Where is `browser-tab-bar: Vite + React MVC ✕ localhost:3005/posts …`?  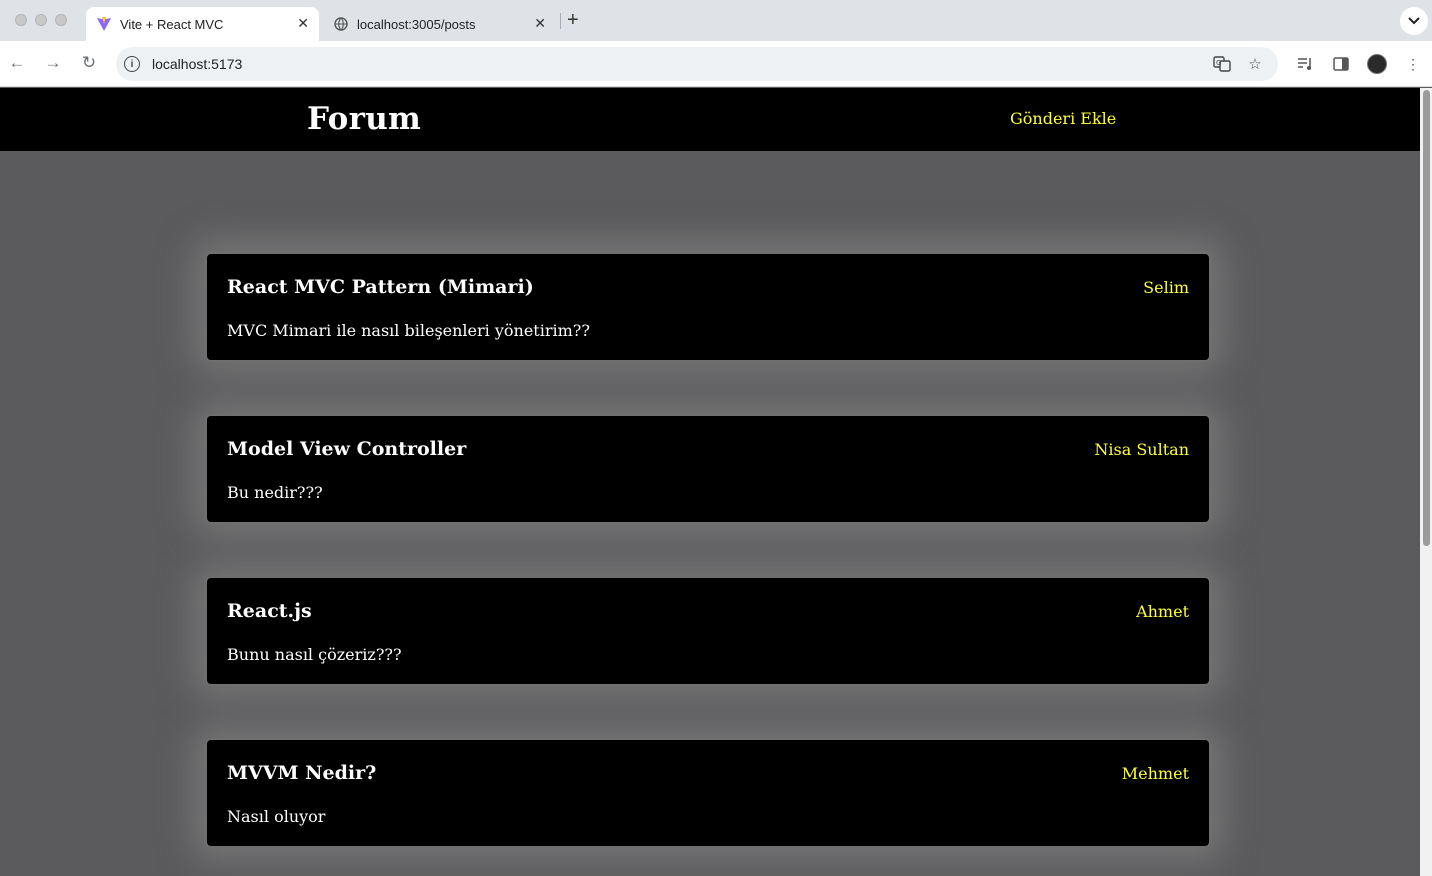
browser-tab-bar: Vite + React MVC ✕ localhost:3005/posts … is located at coordinates (716, 20).